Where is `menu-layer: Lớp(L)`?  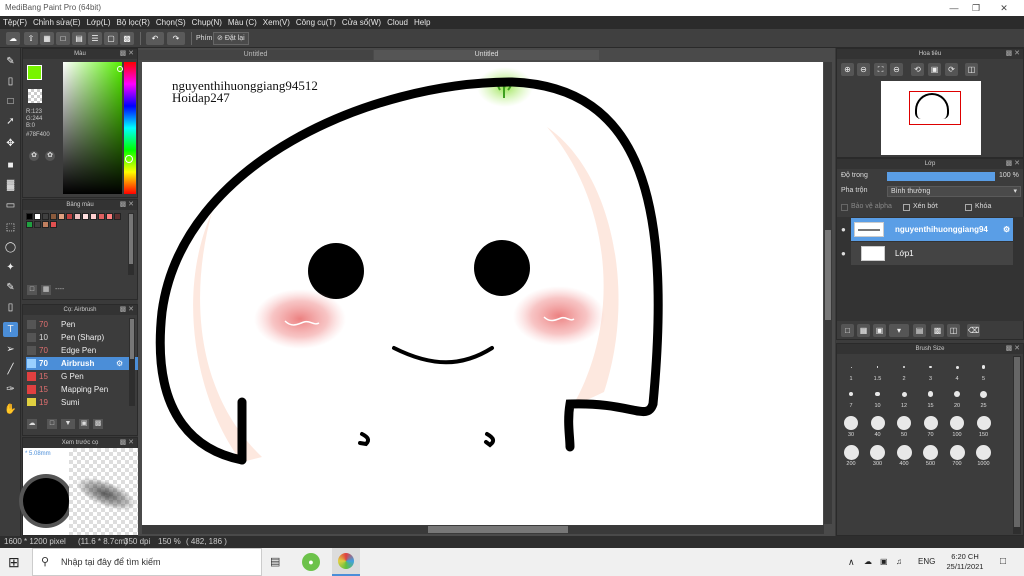 menu-layer: Lớp(L) is located at coordinates (99, 22).